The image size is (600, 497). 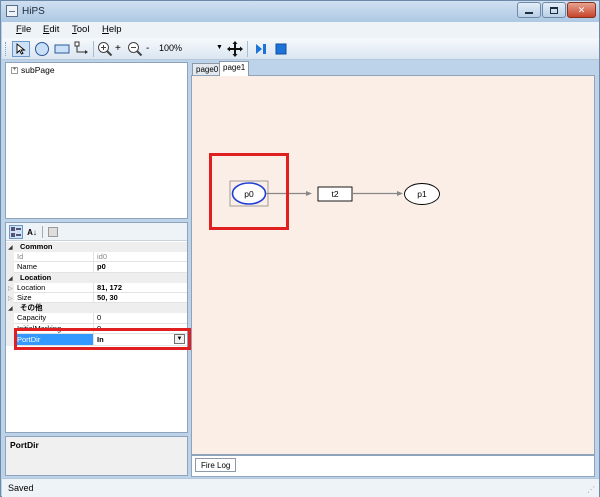 What do you see at coordinates (140, 288) in the screenshot?
I see `property-value: 81, 172` at bounding box center [140, 288].